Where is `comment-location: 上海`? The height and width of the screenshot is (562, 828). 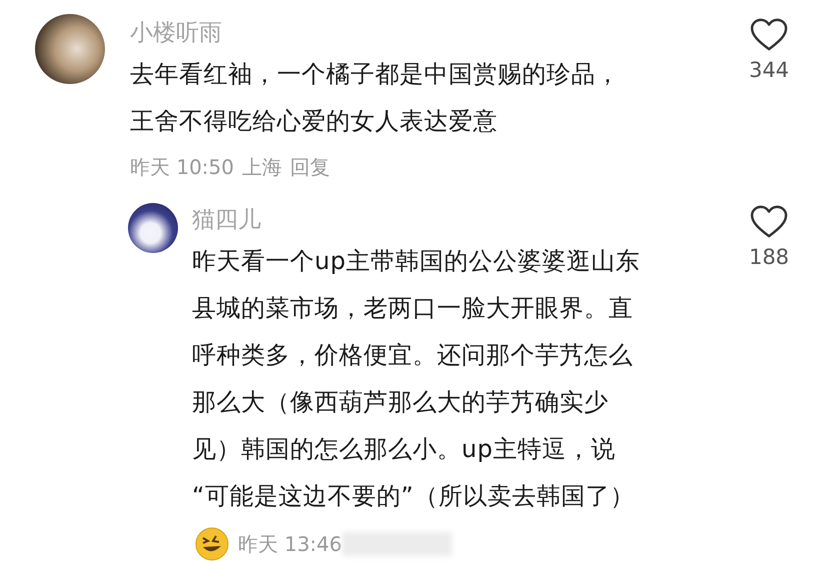 comment-location: 上海 is located at coordinates (262, 167).